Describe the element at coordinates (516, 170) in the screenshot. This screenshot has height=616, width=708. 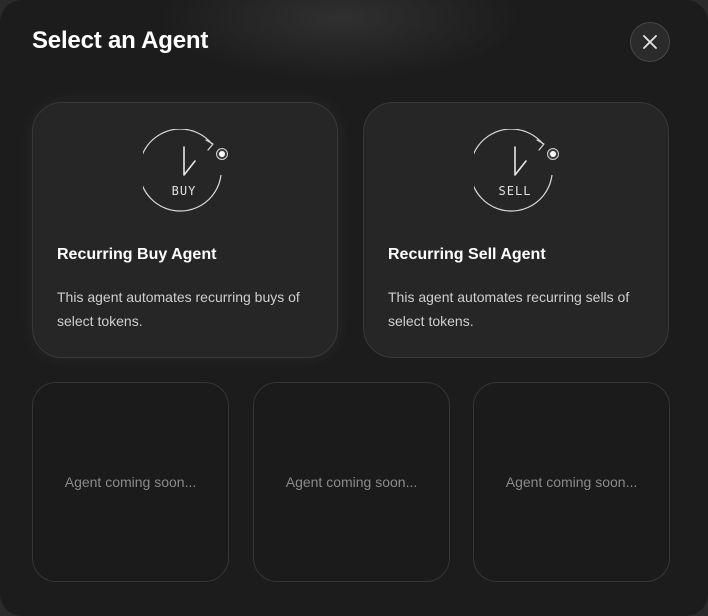
I see `recurring-clock-sell-icon: SELL` at that location.